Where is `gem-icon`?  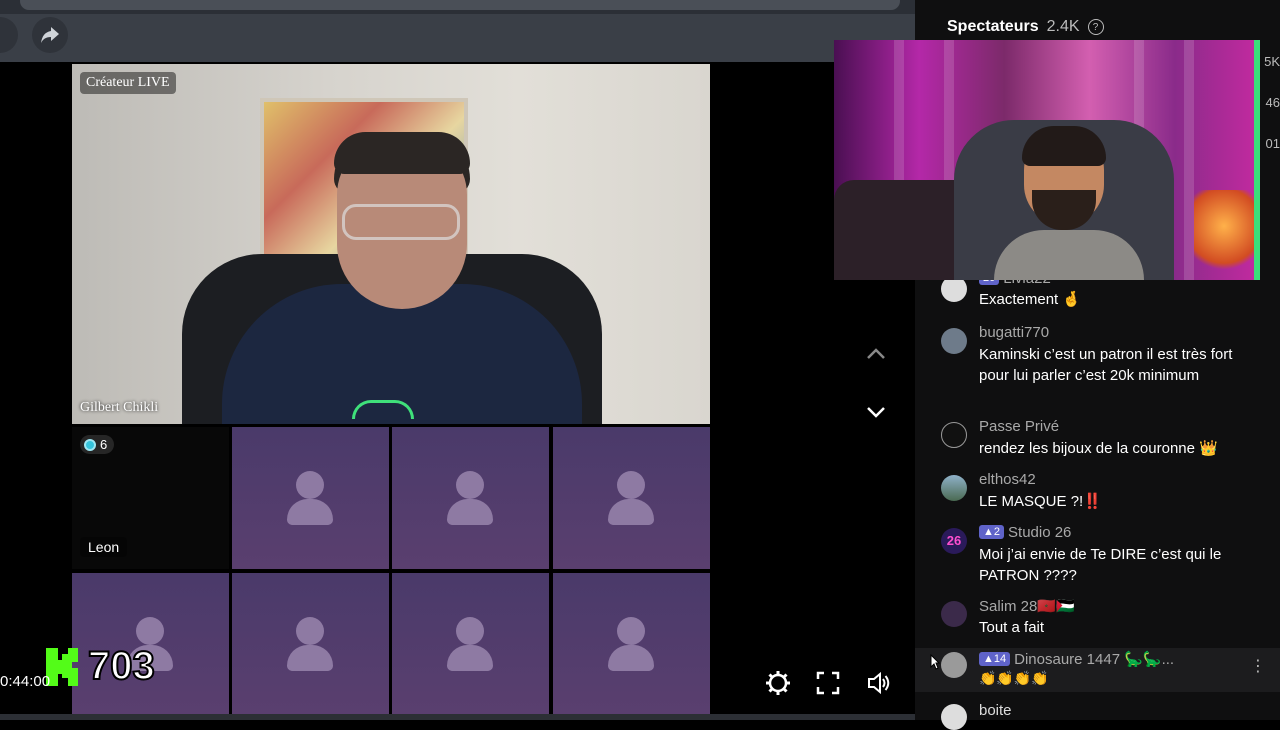
gem-icon is located at coordinates (90, 444).